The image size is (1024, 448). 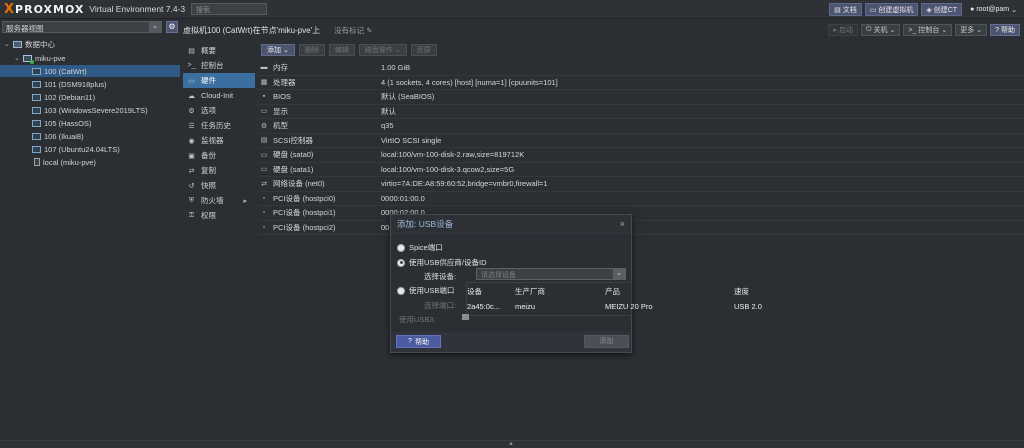 I want to click on vm-label: 101 (DSM918plus), so click(x=75, y=84).